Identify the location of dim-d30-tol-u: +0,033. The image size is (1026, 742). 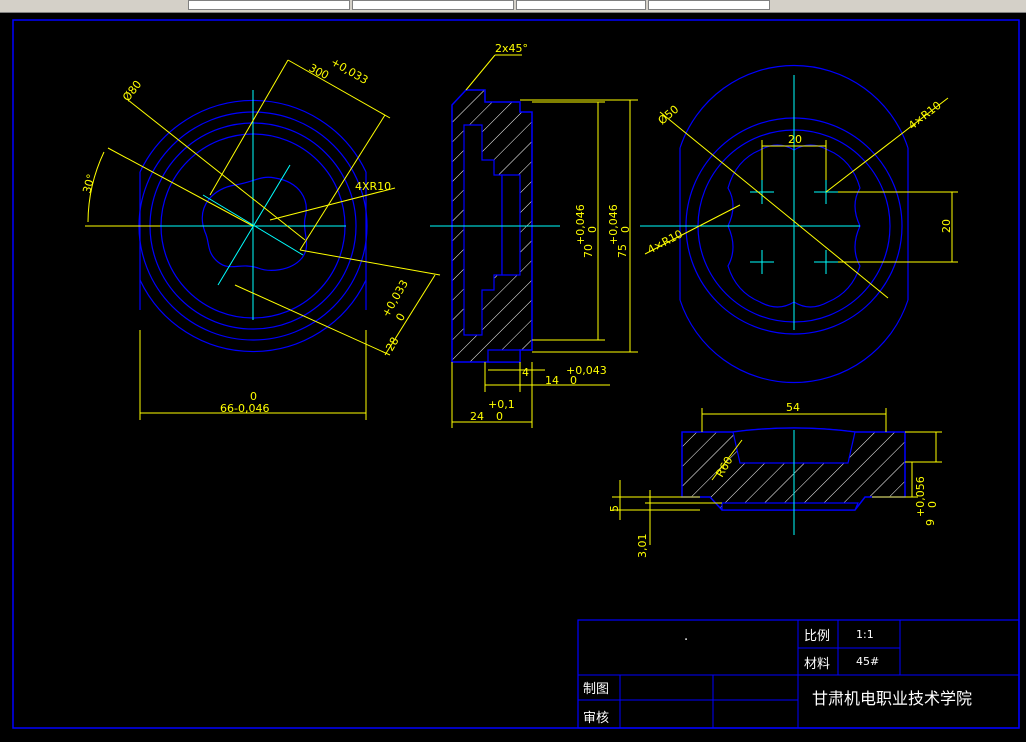
(350, 71).